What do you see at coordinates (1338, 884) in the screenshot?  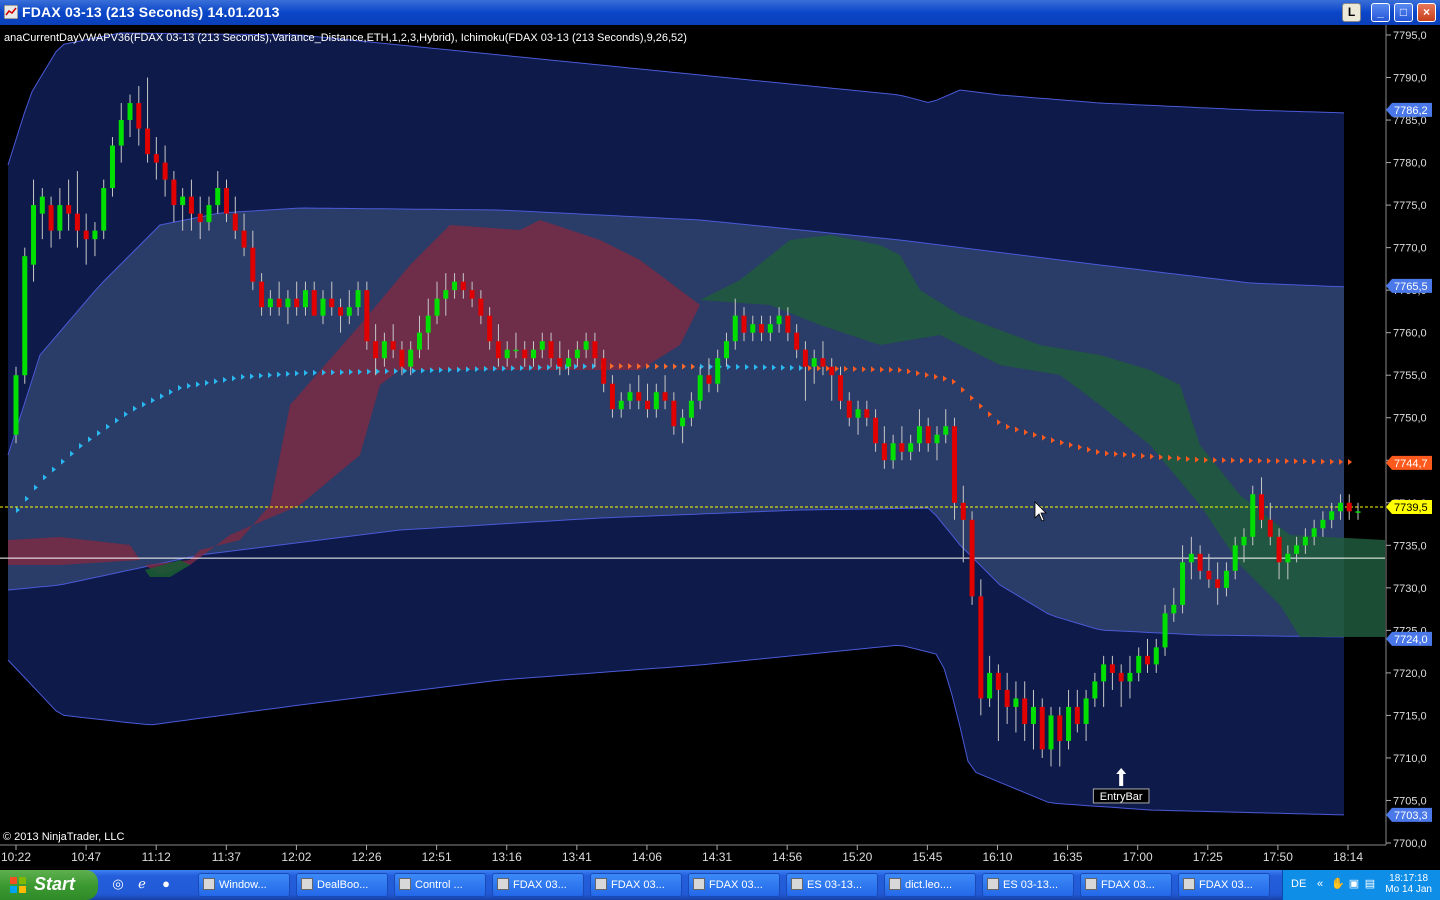 I see `tray-hand-icon: ✋` at bounding box center [1338, 884].